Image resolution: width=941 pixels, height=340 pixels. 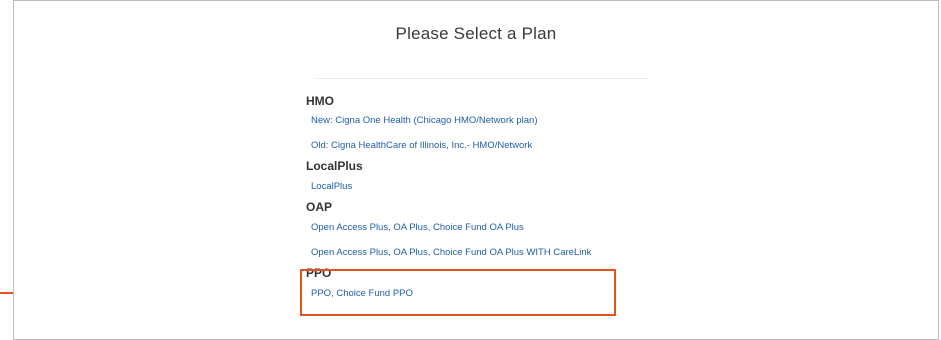 What do you see at coordinates (320, 101) in the screenshot?
I see `plan-group-title-hmo: HMO` at bounding box center [320, 101].